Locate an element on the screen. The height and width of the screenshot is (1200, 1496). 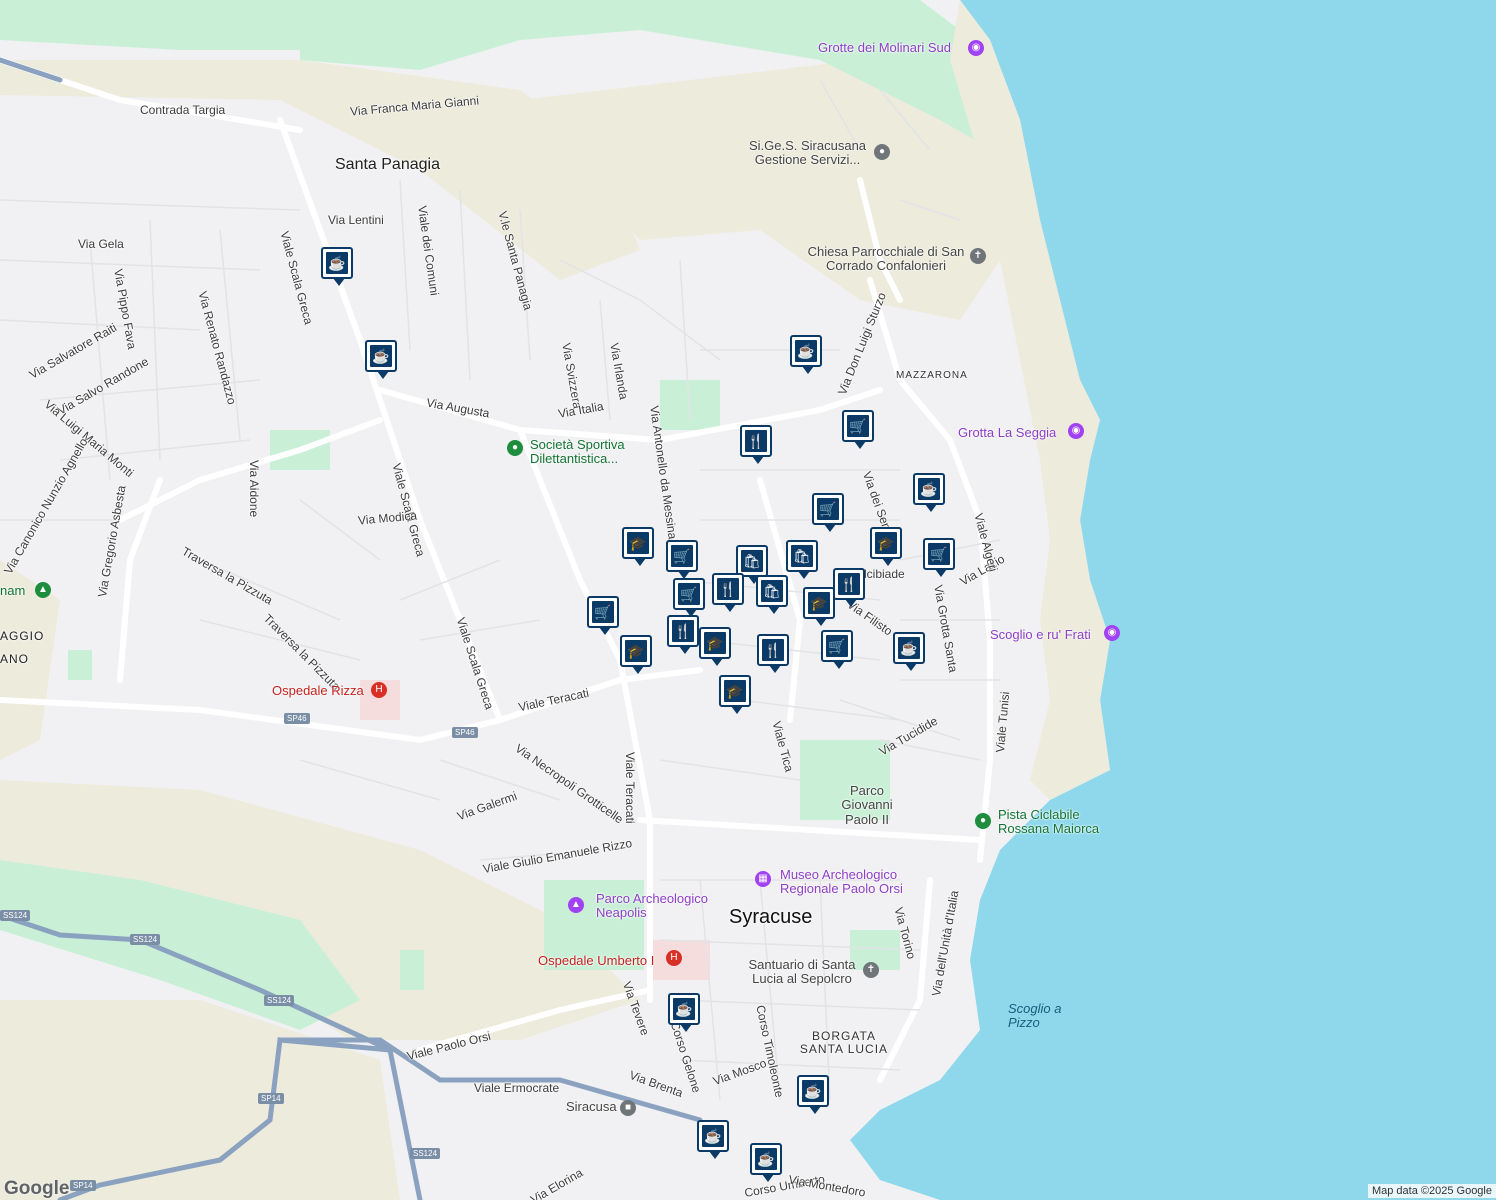
poi-label: Ospedale Umberto I is located at coordinates (596, 960).